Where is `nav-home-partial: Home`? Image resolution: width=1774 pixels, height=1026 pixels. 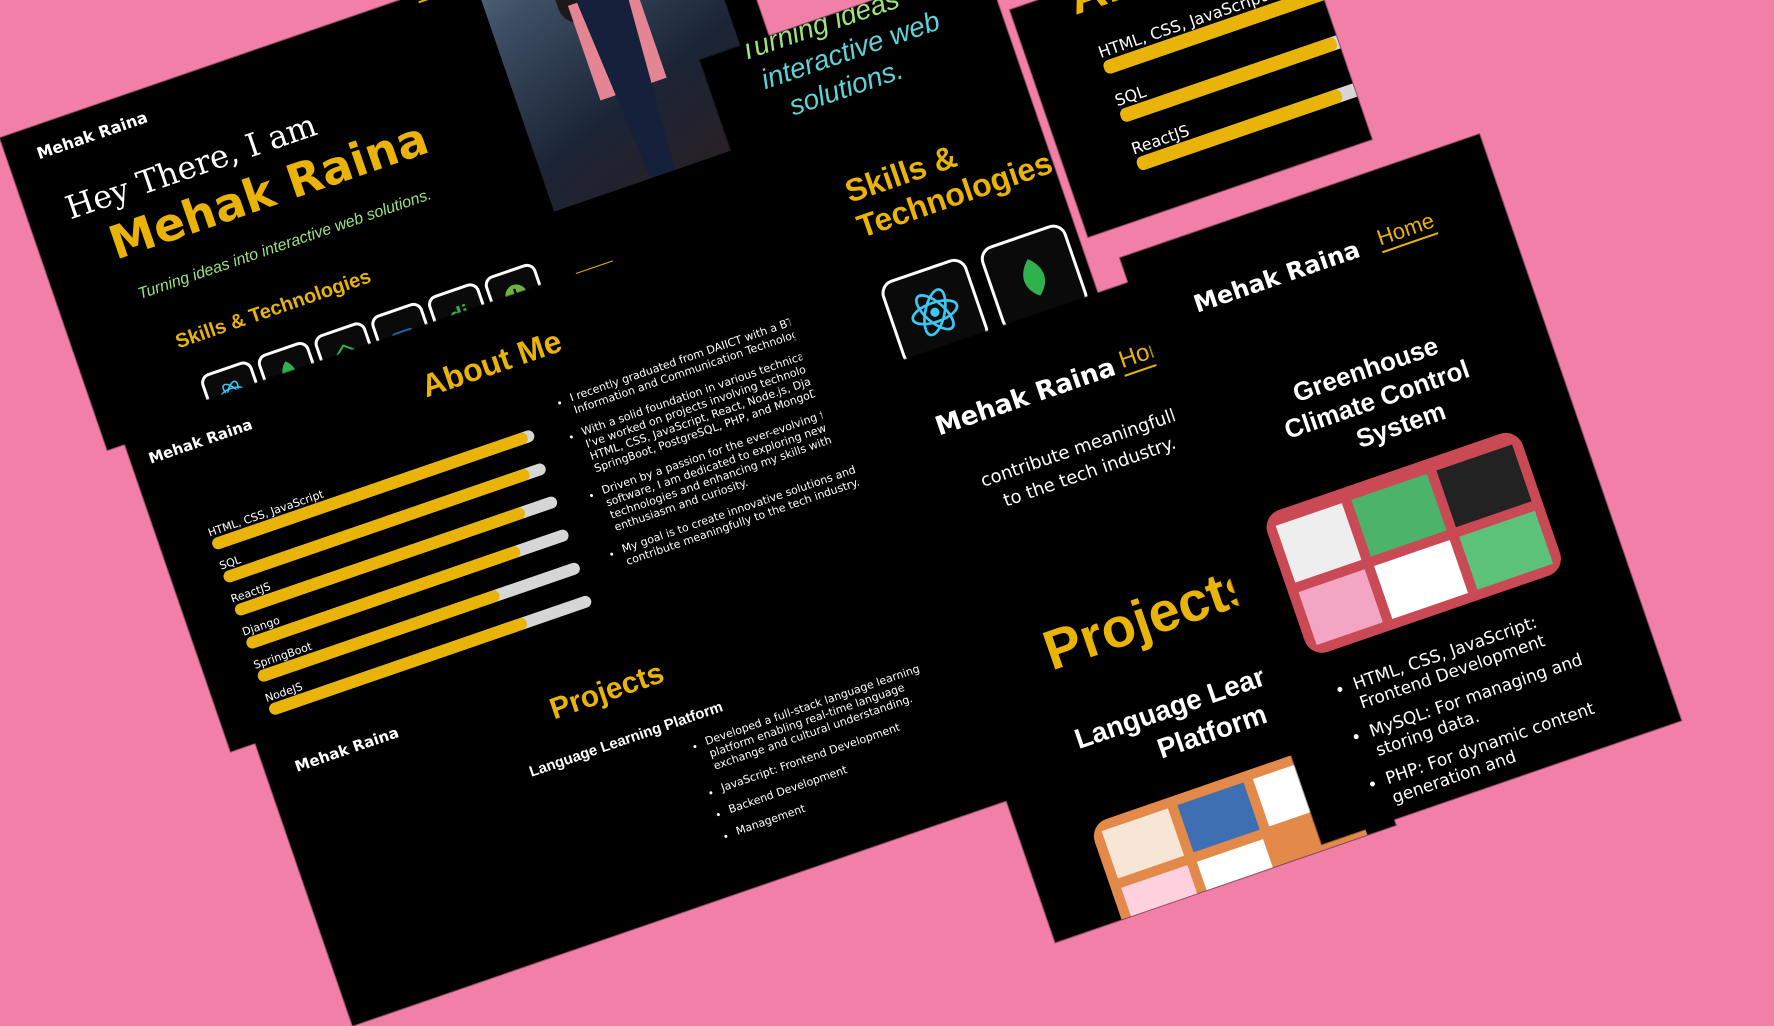 nav-home-partial: Home is located at coordinates (434, 2).